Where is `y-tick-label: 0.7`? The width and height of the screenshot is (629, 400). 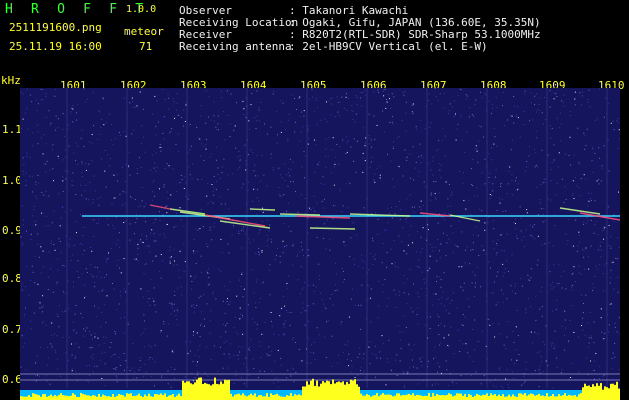
y-tick-label: 0.7 is located at coordinates (12, 329).